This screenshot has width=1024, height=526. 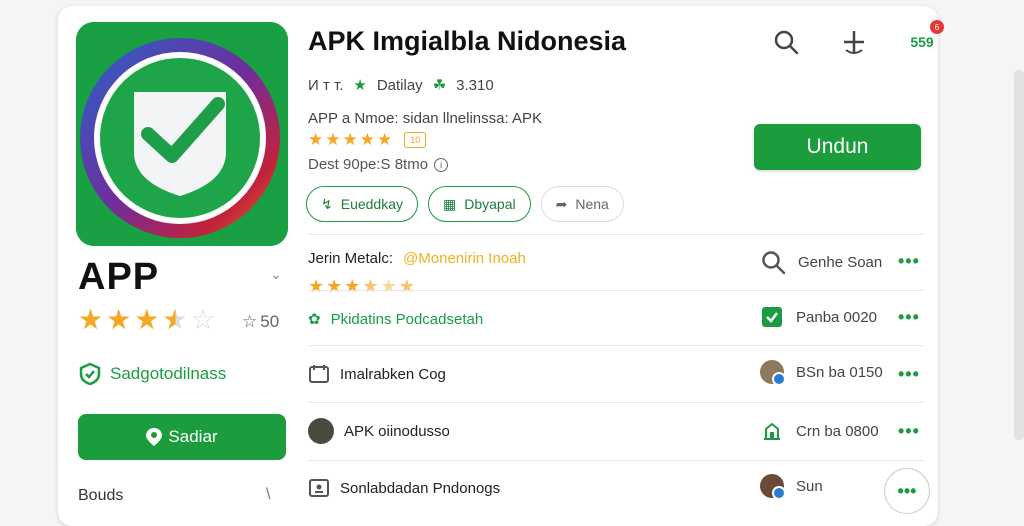 I want to click on meta-category: Datilay, so click(x=400, y=85).